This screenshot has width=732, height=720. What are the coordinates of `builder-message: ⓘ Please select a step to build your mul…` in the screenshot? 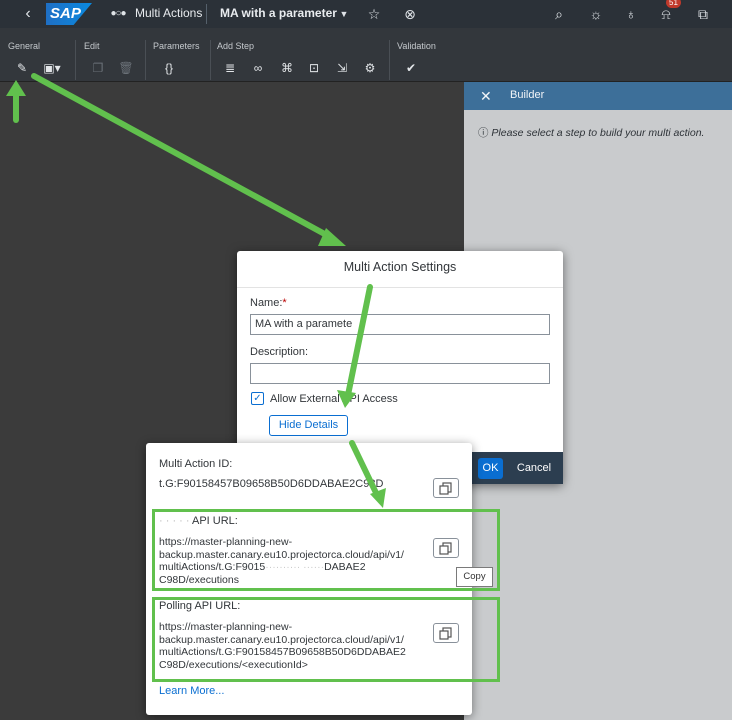 It's located at (591, 132).